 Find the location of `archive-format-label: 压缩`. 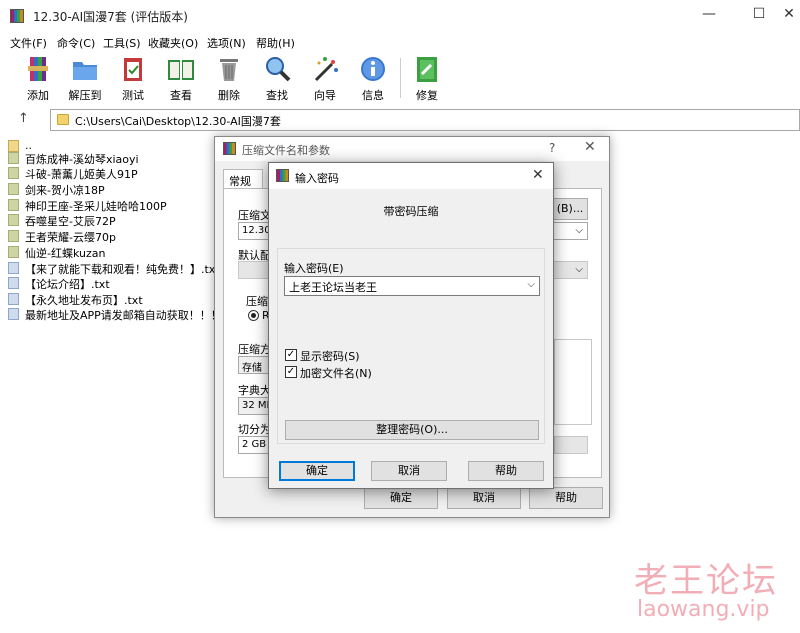

archive-format-label: 压缩 is located at coordinates (257, 301).